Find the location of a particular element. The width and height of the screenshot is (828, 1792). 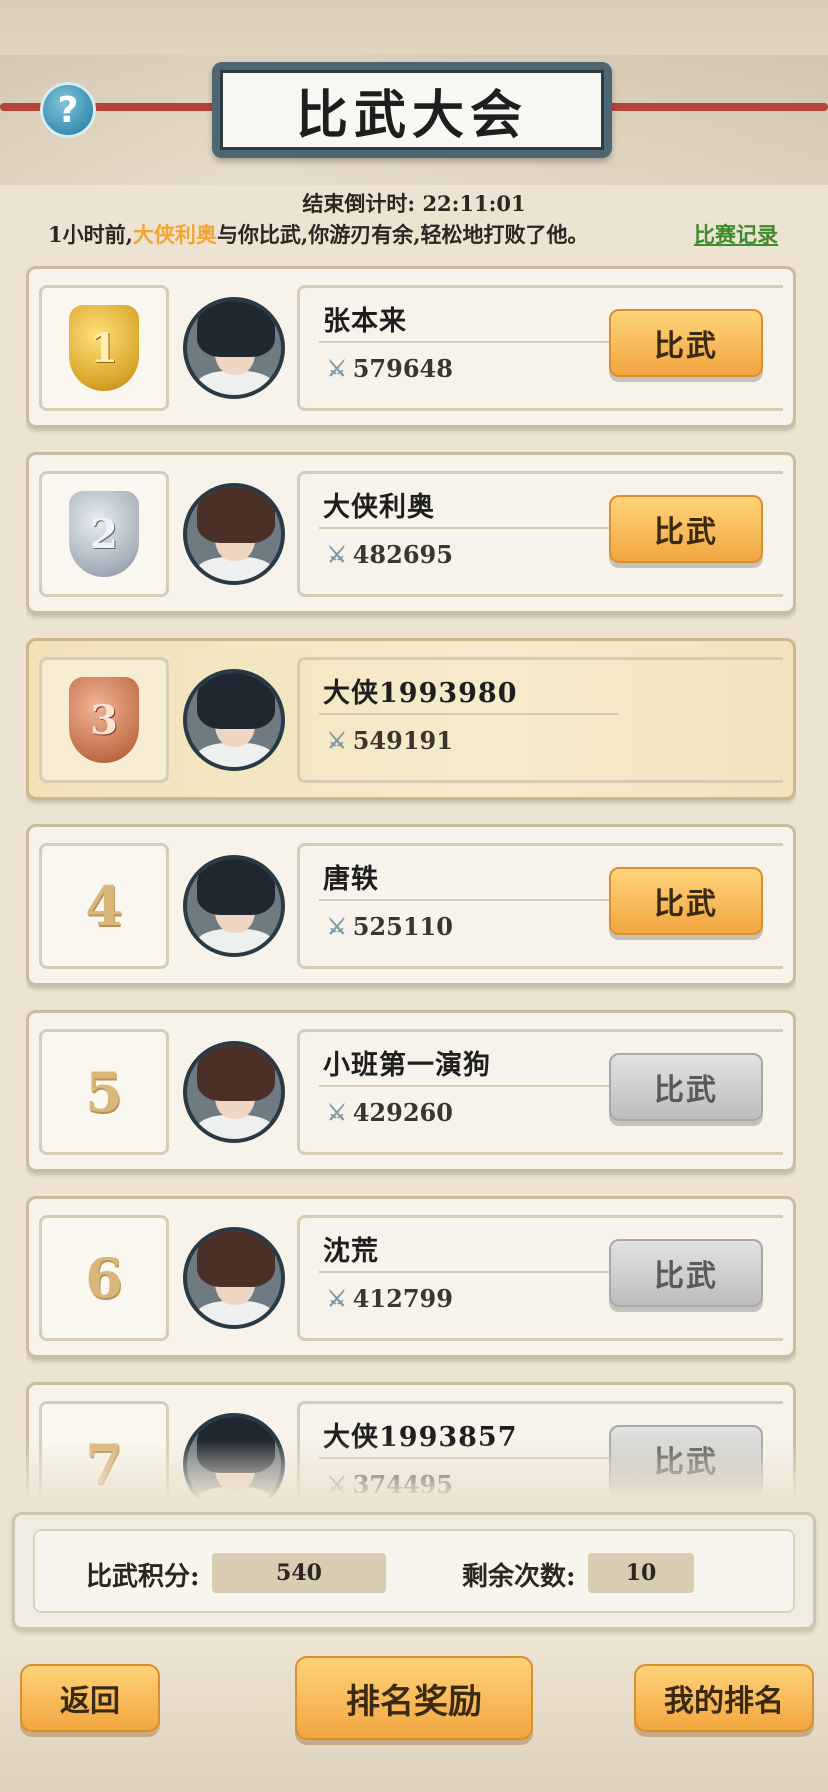

question-icon: ? is located at coordinates (68, 110).